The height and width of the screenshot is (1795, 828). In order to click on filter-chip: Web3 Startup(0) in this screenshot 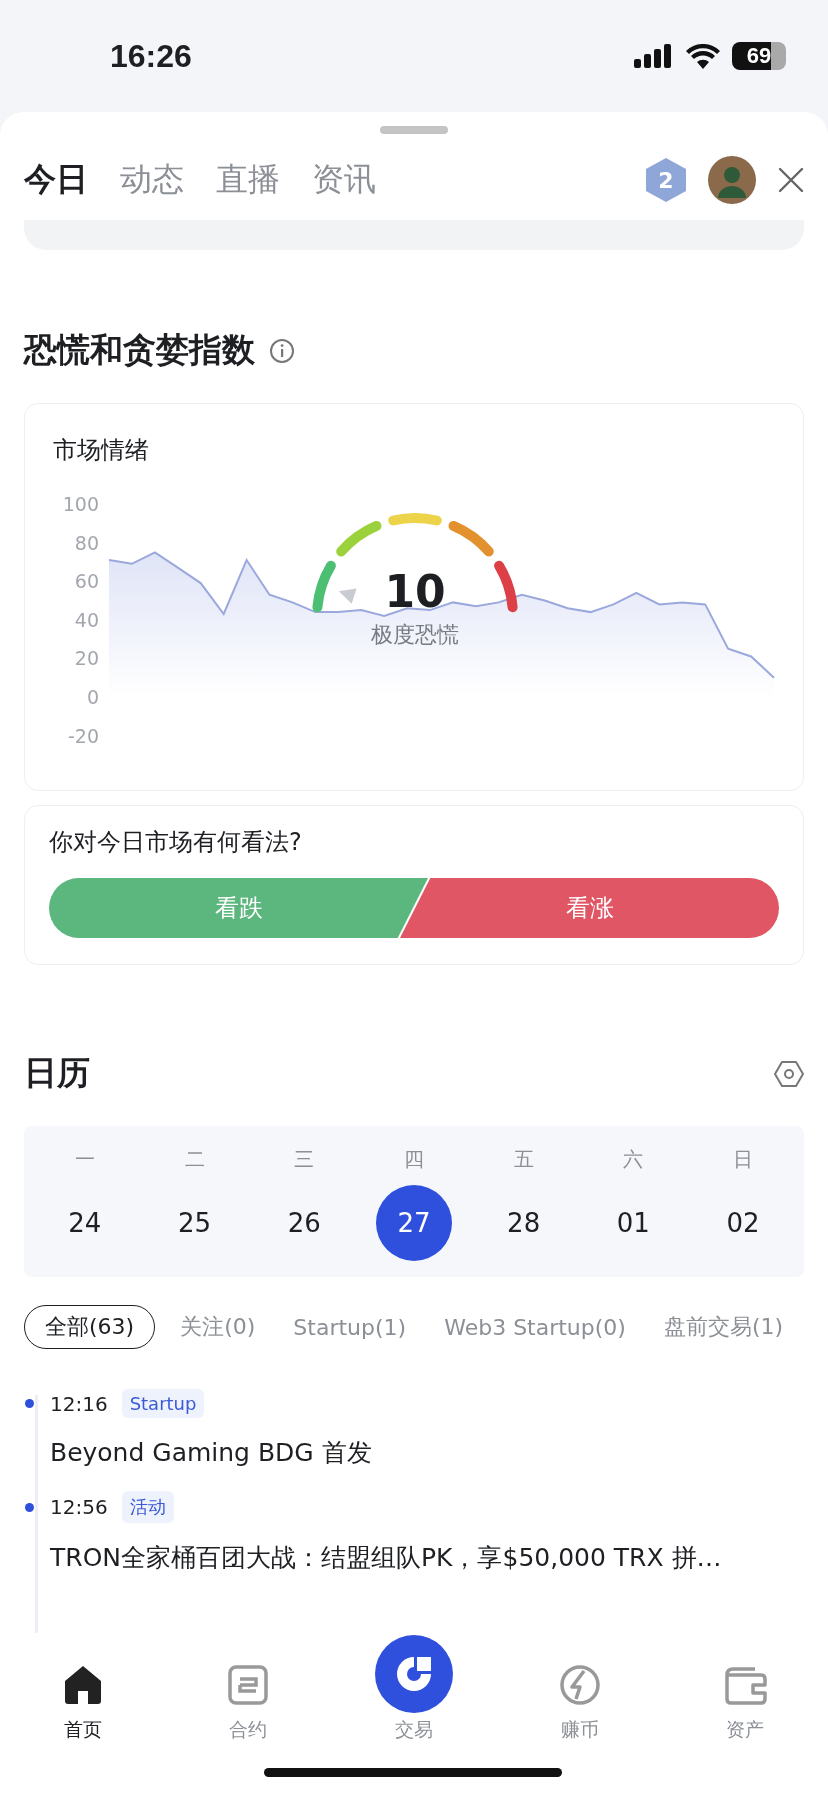, I will do `click(535, 1327)`.